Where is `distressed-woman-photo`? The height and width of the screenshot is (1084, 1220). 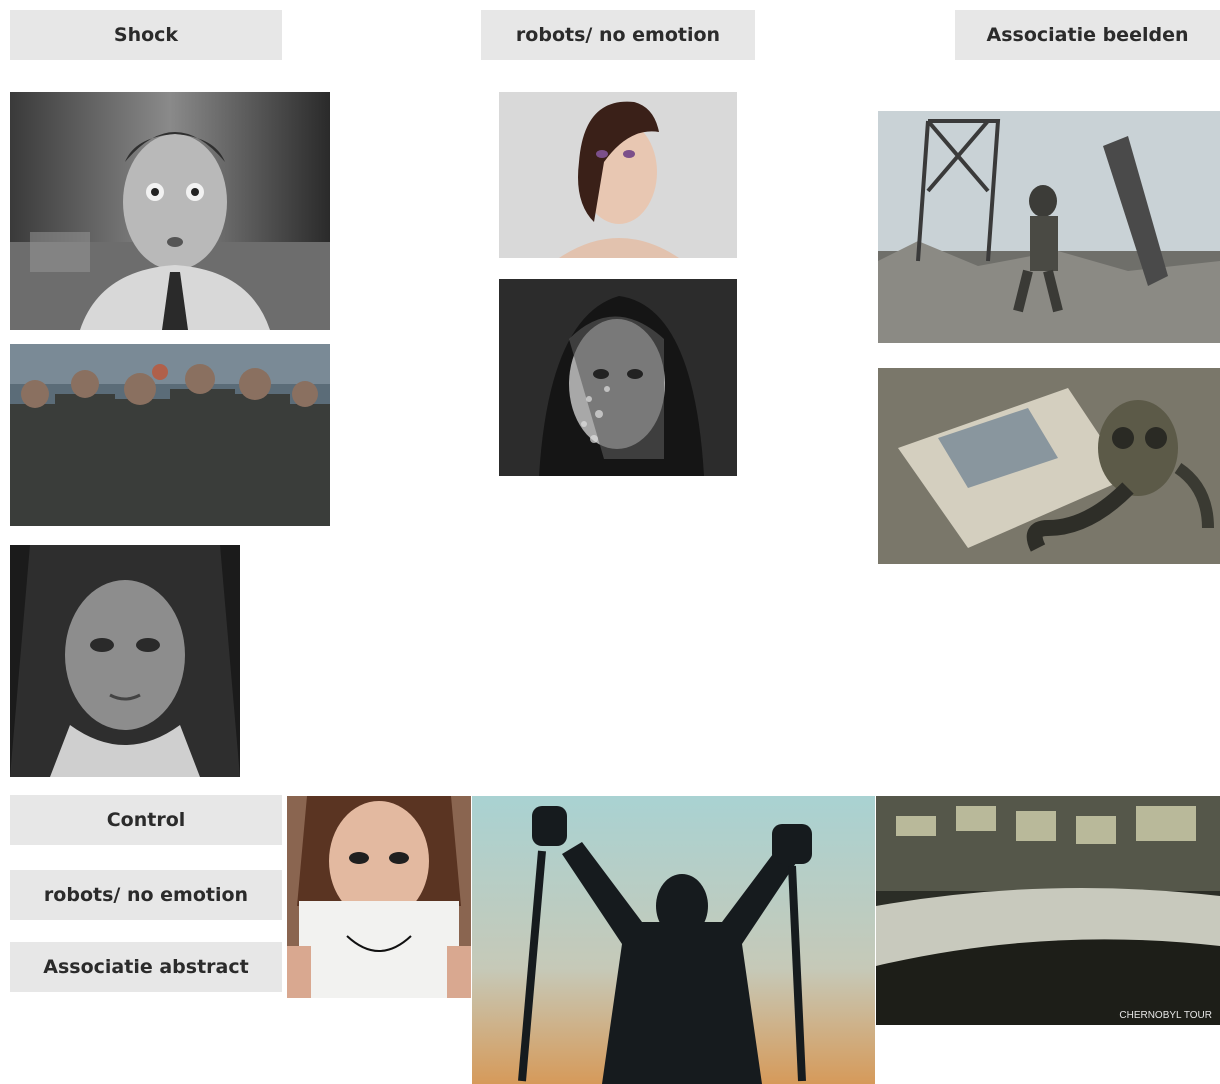
distressed-woman-photo is located at coordinates (125, 661).